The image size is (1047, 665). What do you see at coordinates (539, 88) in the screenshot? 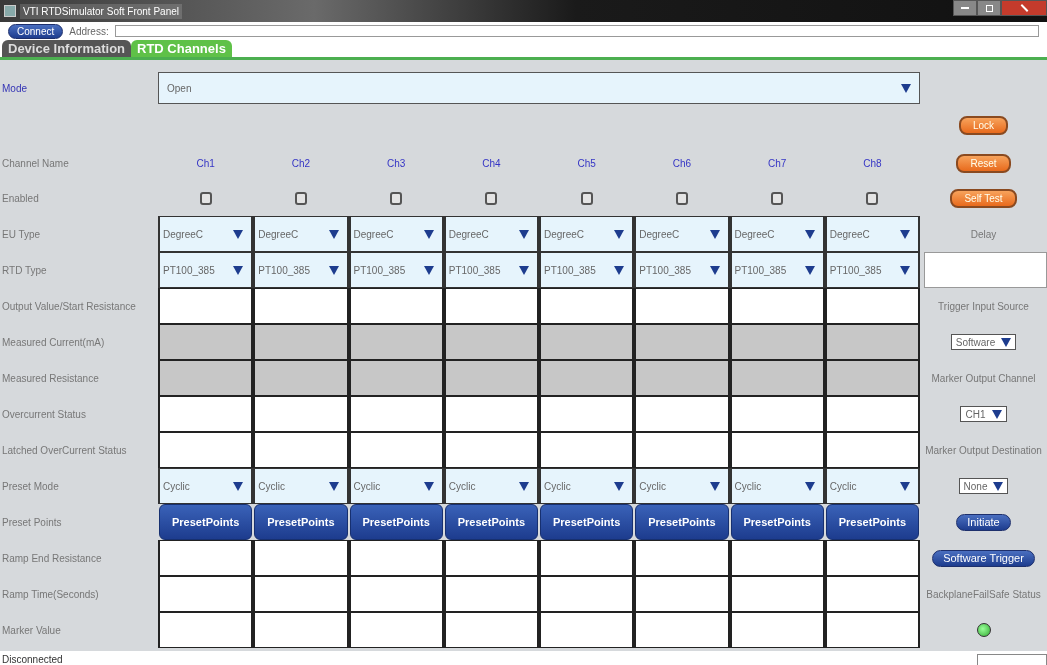
I see `mode-dropdown: Open` at bounding box center [539, 88].